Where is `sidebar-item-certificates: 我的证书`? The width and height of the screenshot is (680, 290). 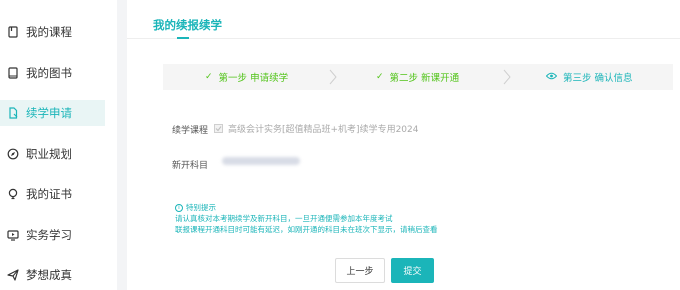
sidebar-item-certificates: 我的证书 is located at coordinates (52, 194).